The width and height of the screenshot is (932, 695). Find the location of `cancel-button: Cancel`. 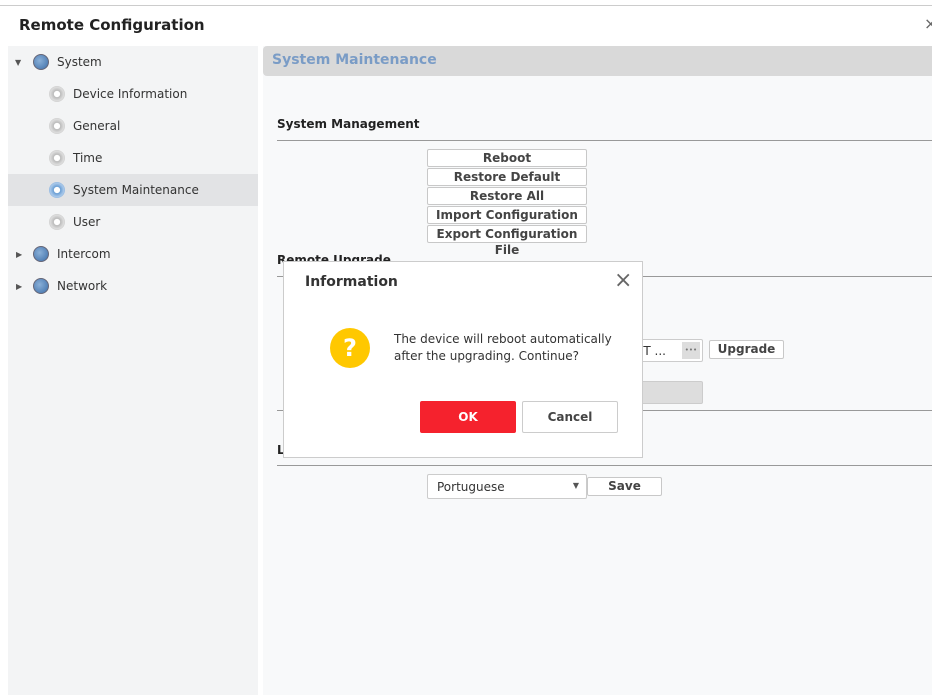

cancel-button: Cancel is located at coordinates (570, 417).